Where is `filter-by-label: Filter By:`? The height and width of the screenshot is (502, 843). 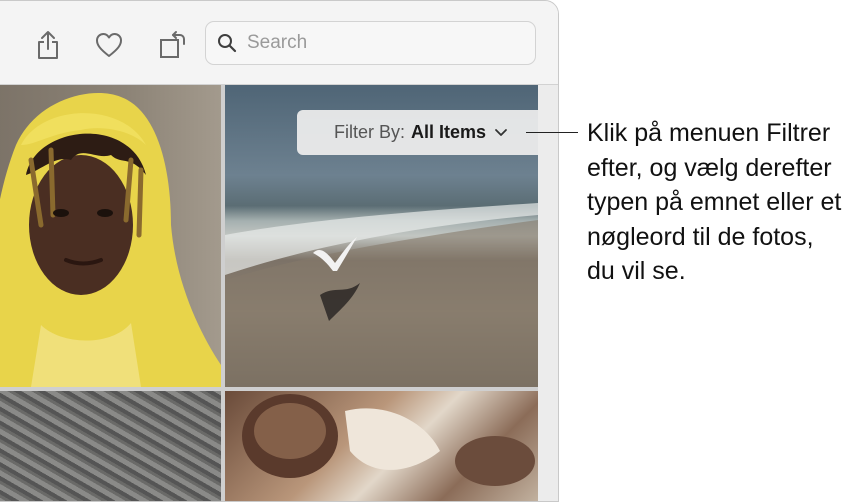 filter-by-label: Filter By: is located at coordinates (369, 132).